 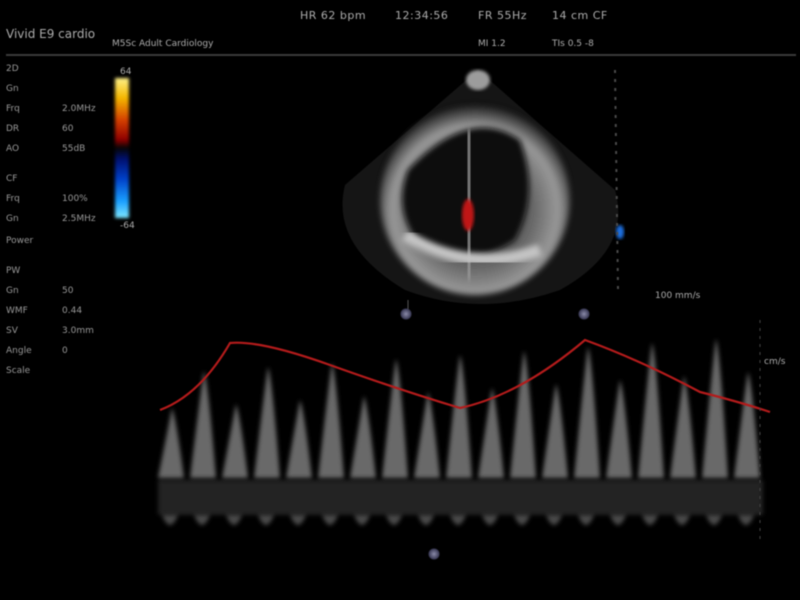 I want to click on baseline-band, so click(x=460, y=497).